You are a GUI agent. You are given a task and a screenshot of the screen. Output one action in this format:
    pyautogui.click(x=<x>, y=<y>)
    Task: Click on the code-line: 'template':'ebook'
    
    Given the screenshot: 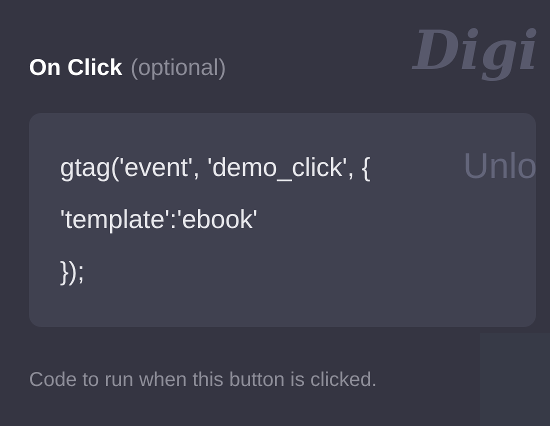 What is the action you would take?
    pyautogui.click(x=159, y=219)
    